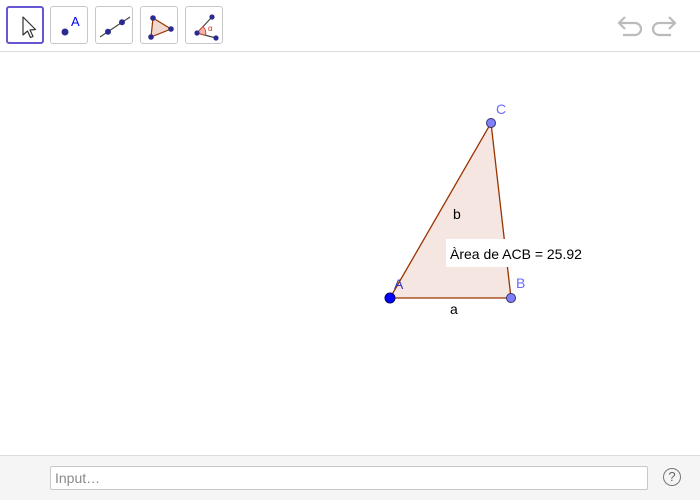 Image resolution: width=700 pixels, height=500 pixels. I want to click on redo-icon, so click(664, 26).